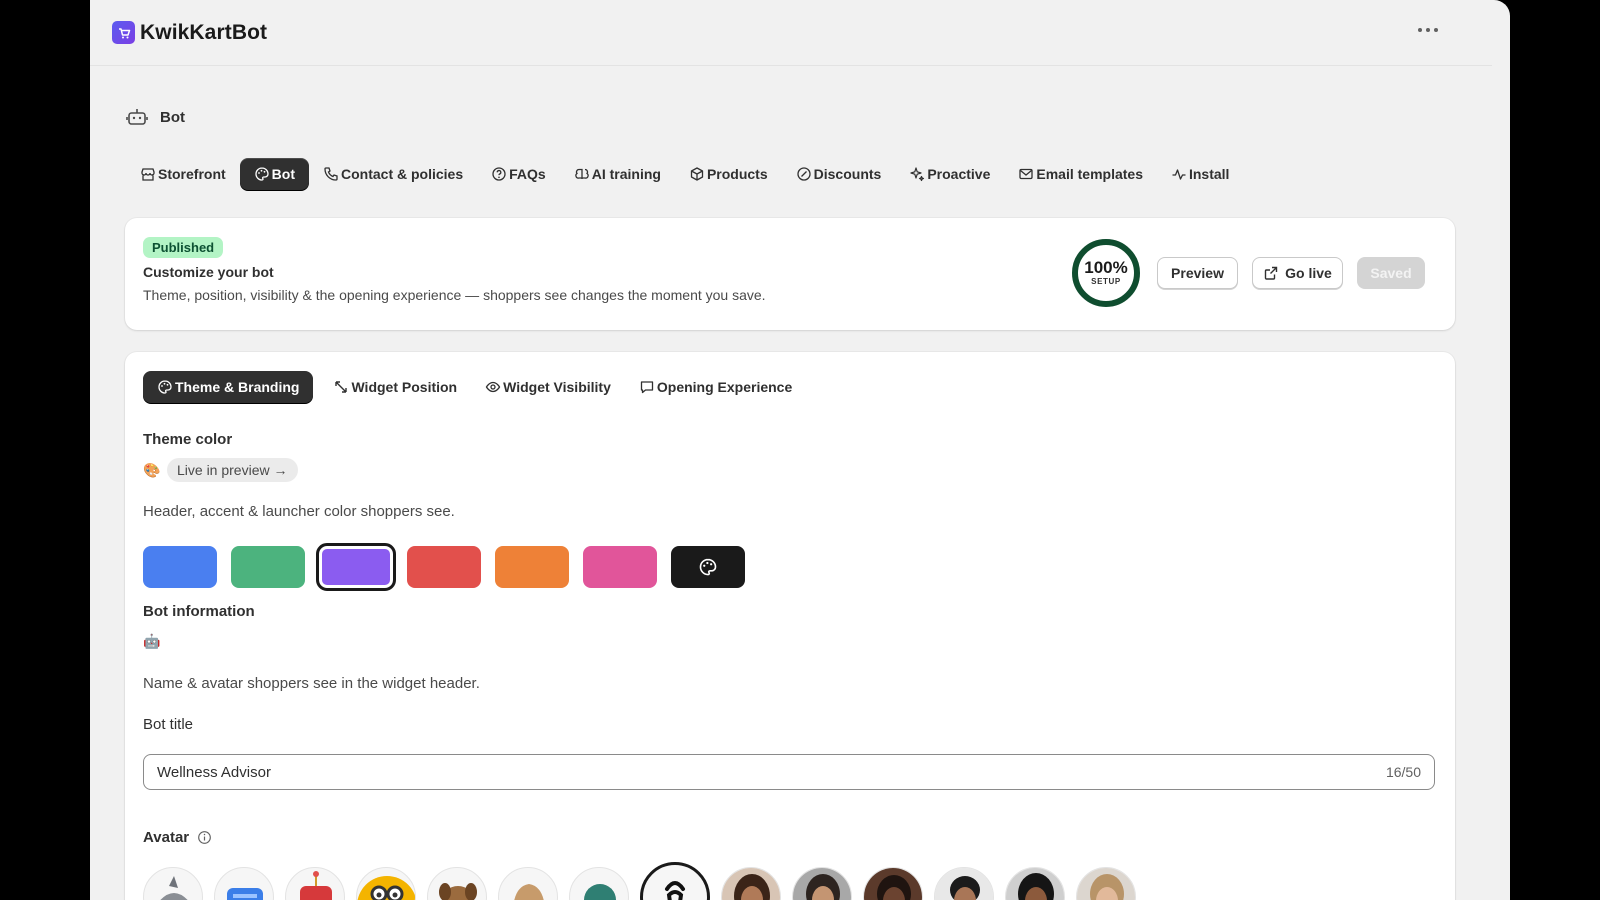  I want to click on saved-button: Saved, so click(1391, 273).